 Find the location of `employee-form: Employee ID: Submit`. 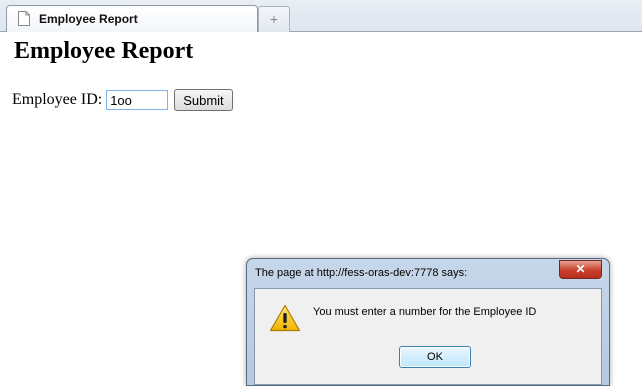

employee-form: Employee ID: Submit is located at coordinates (122, 100).